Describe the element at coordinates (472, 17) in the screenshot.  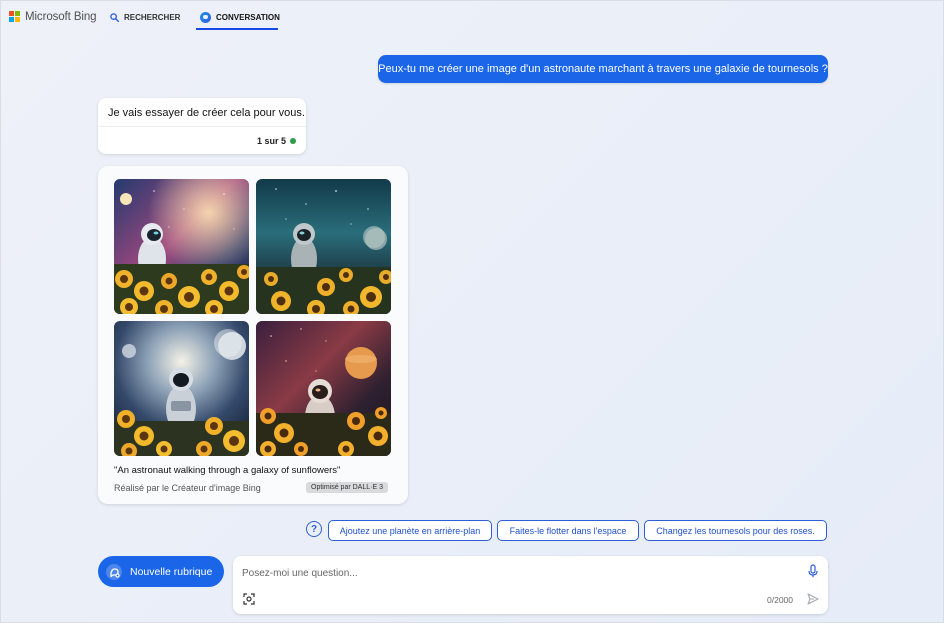
I see `top-bar: Microsoft Bing RECHERCHER CONVERSATION` at that location.